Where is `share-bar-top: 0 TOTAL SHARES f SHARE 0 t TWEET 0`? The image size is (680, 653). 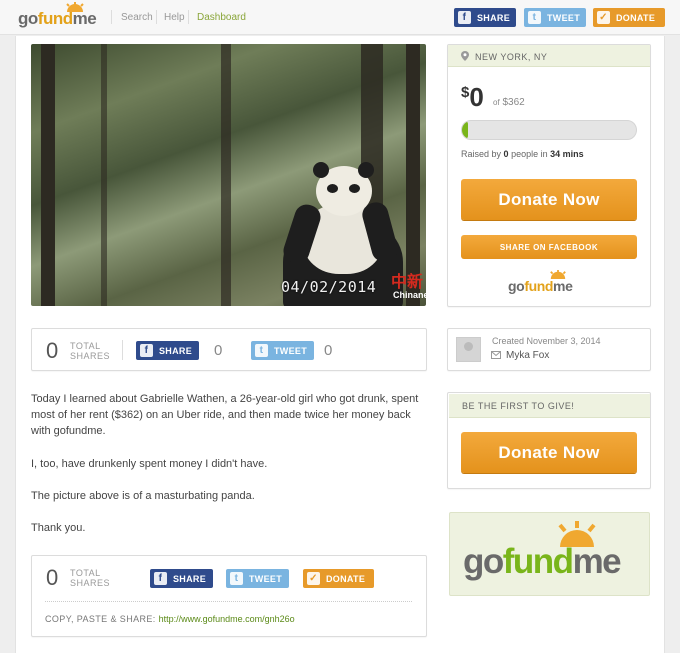 share-bar-top: 0 TOTAL SHARES f SHARE 0 t TWEET 0 is located at coordinates (229, 349).